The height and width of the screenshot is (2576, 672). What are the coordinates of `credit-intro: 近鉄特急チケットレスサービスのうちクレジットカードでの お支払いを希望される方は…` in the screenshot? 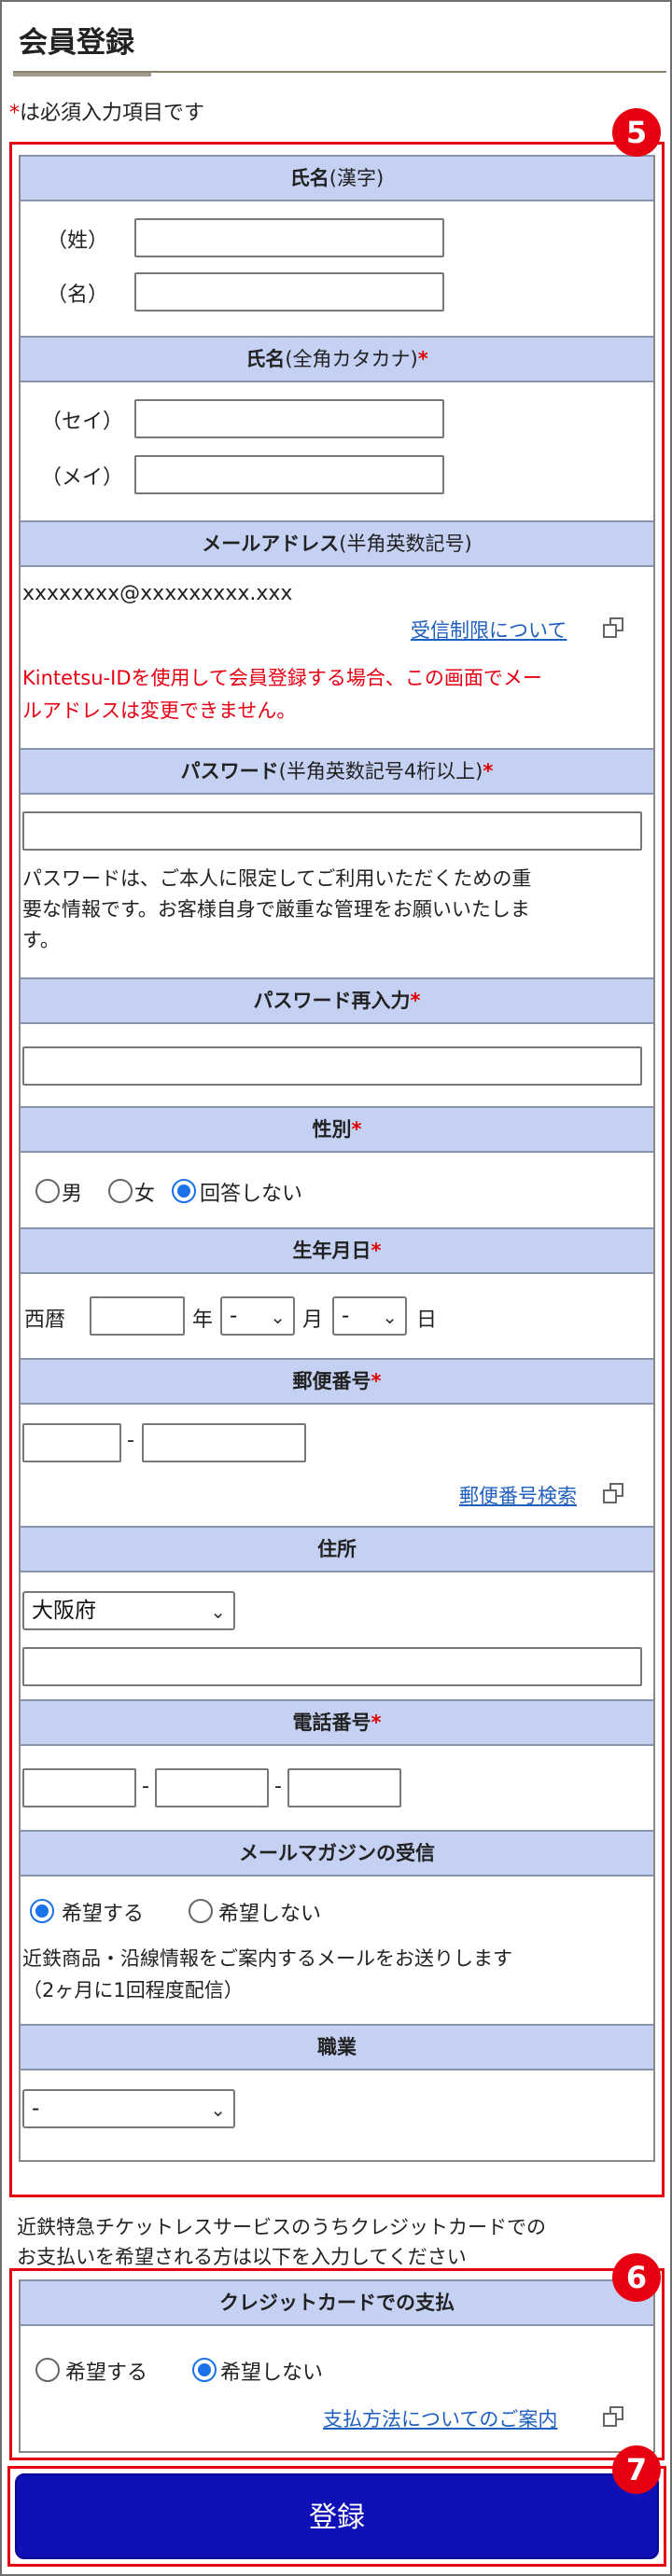 It's located at (339, 2242).